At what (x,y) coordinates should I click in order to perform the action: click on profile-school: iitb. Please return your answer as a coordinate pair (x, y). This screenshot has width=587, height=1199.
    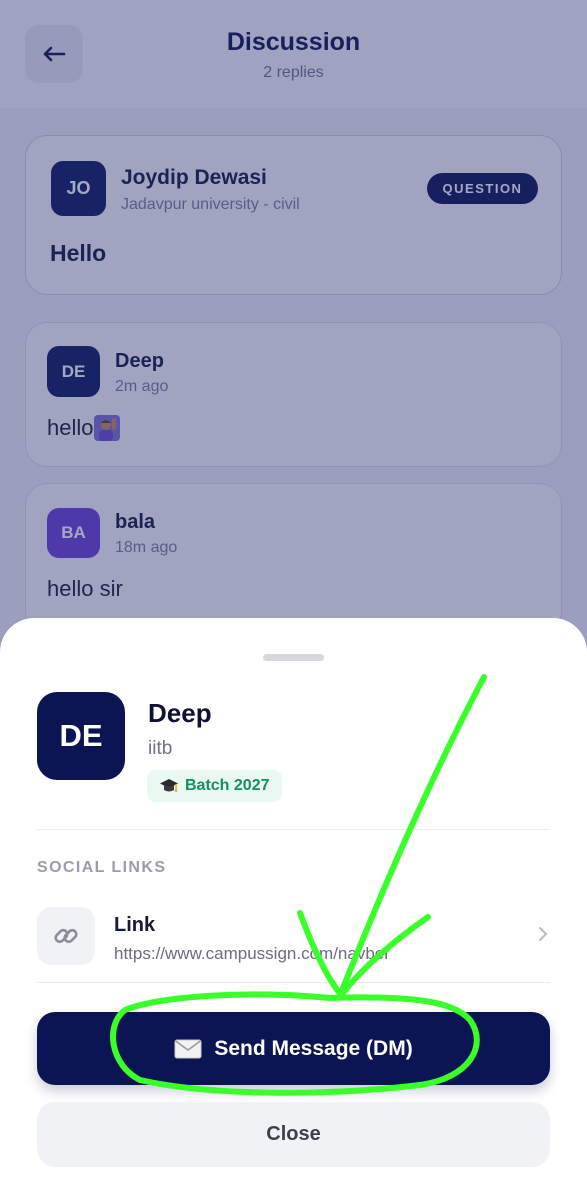
    Looking at the image, I should click on (160, 748).